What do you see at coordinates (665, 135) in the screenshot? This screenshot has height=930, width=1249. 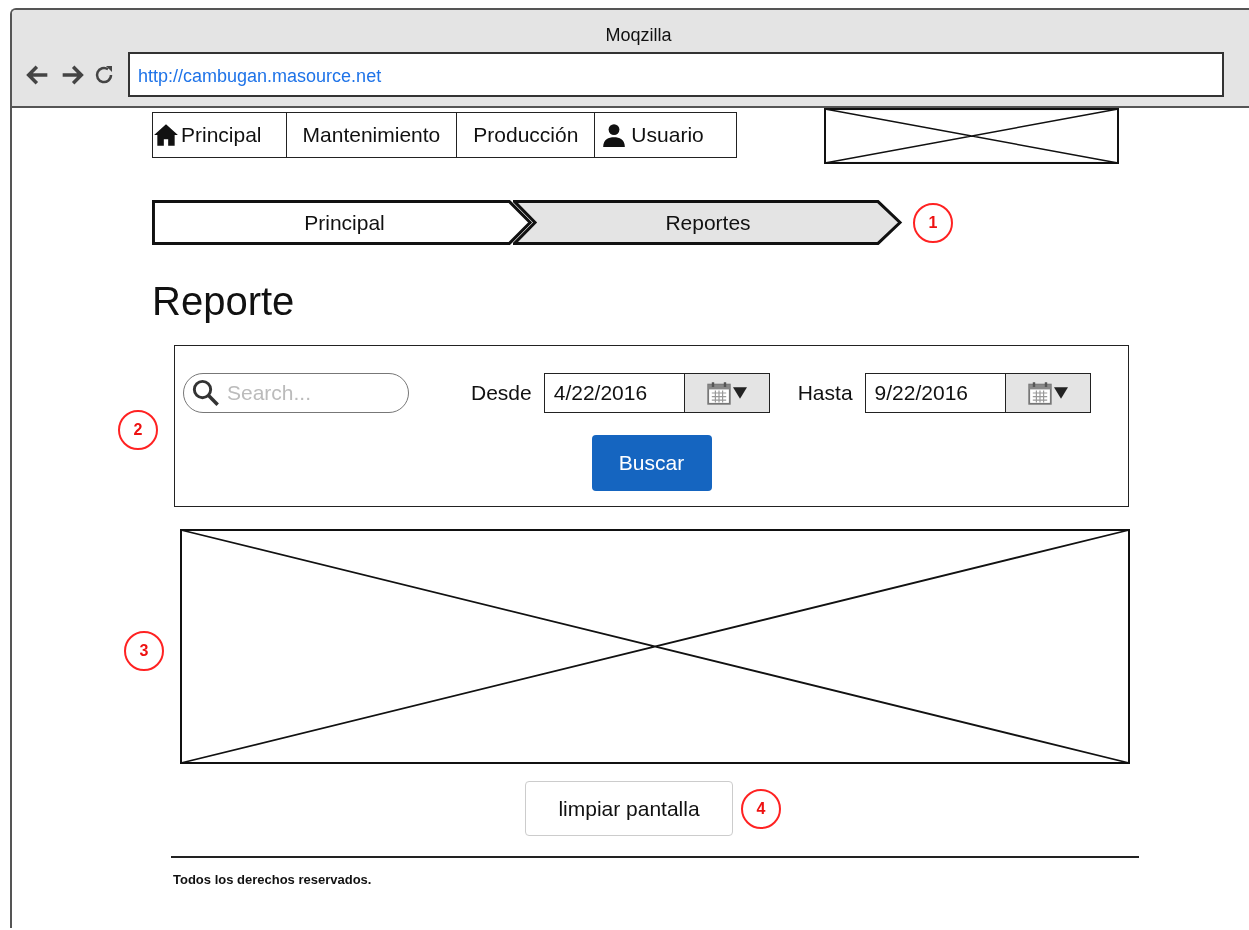 I see `nav-tab: Usuario` at bounding box center [665, 135].